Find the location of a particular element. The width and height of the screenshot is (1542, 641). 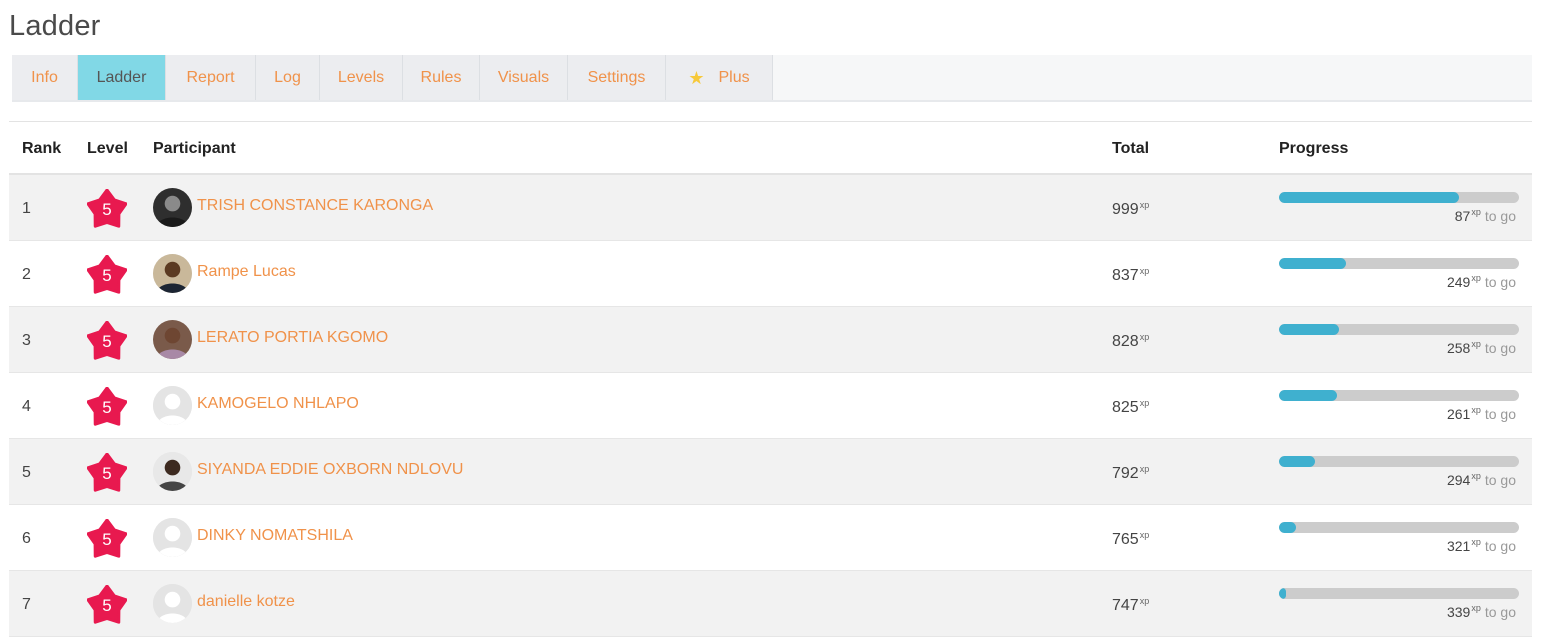

total-xp: 828xp is located at coordinates (1130, 341).